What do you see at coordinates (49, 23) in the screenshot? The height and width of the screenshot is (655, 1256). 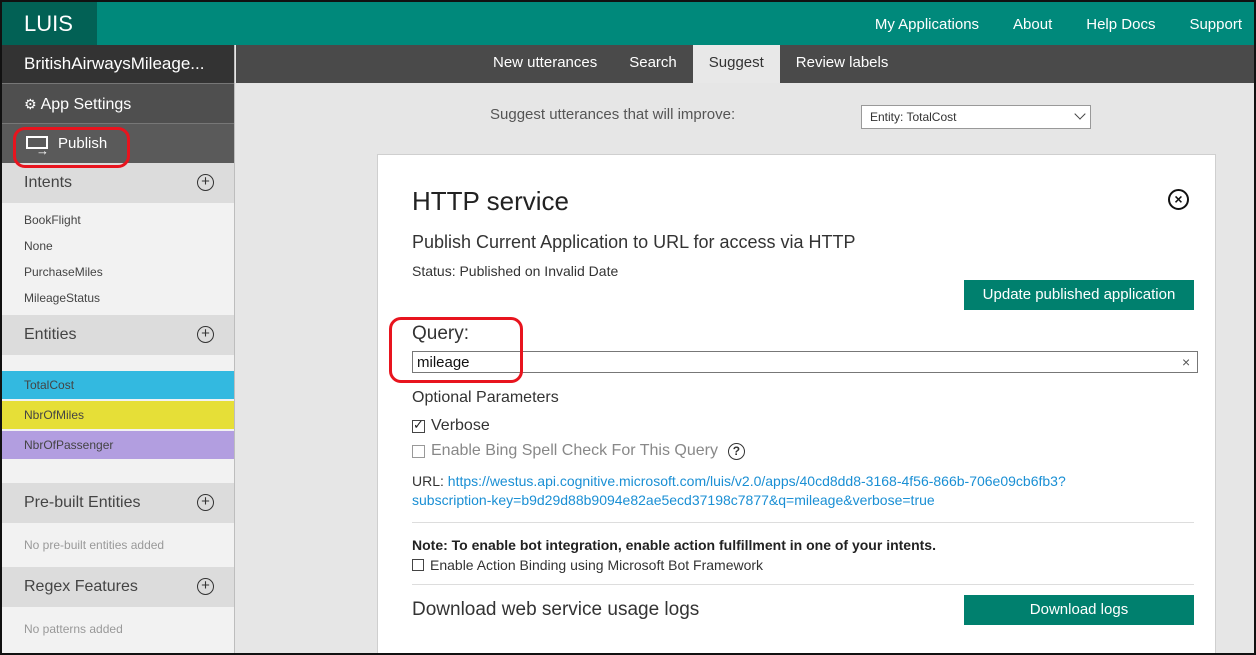 I see `luis-logo: LUIS` at bounding box center [49, 23].